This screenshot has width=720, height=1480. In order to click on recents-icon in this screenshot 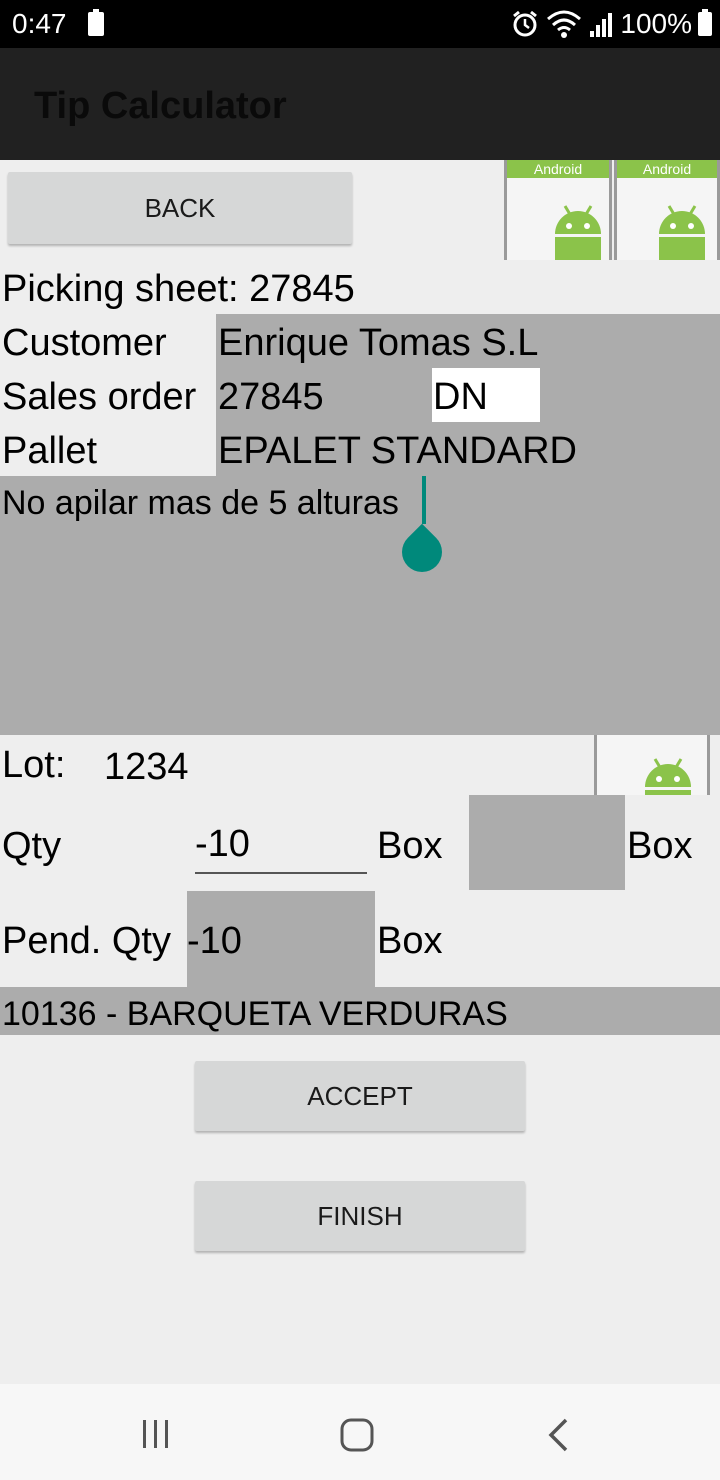, I will do `click(156, 1434)`.